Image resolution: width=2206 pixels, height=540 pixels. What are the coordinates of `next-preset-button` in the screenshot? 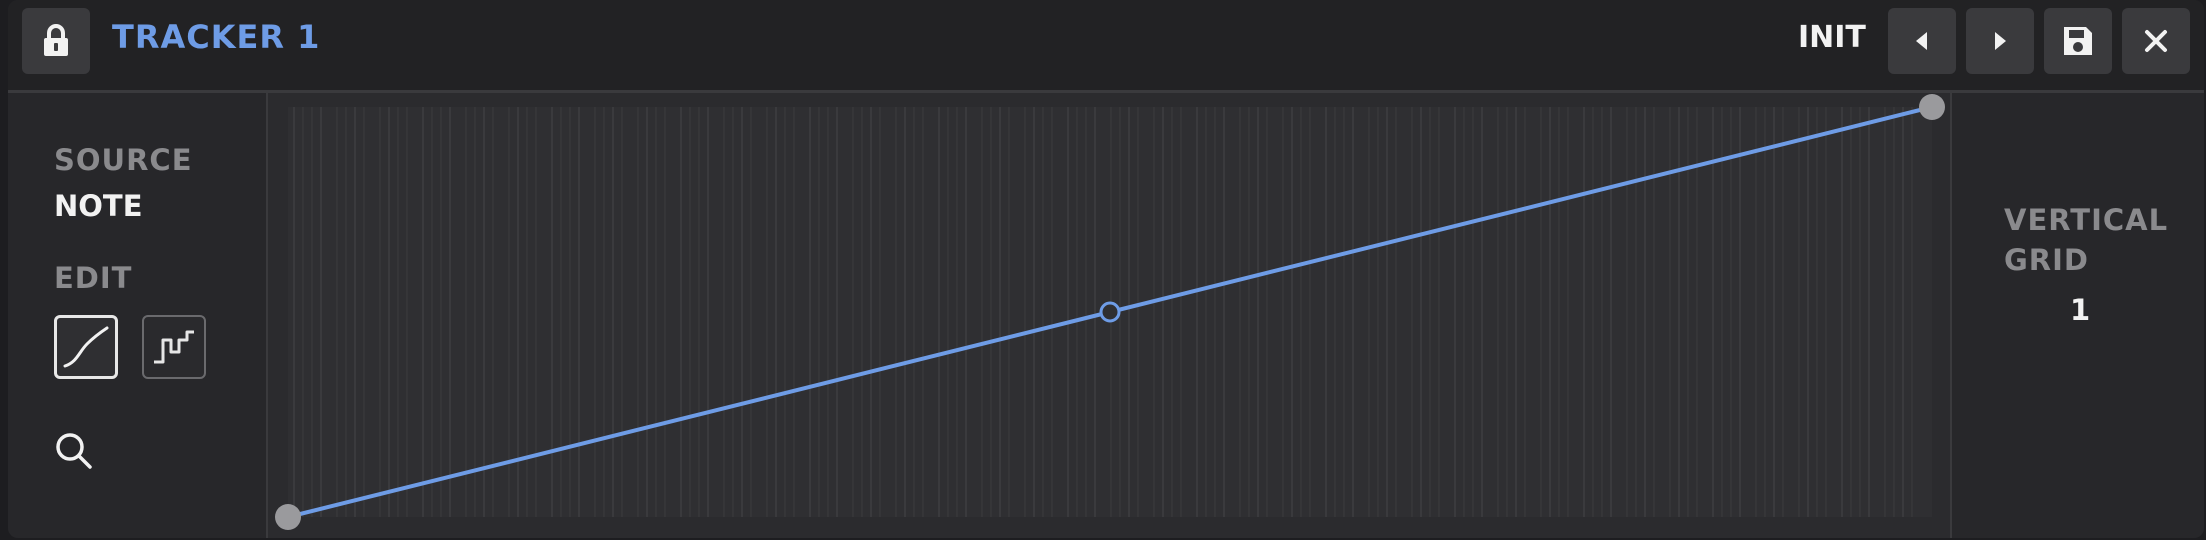 It's located at (2000, 41).